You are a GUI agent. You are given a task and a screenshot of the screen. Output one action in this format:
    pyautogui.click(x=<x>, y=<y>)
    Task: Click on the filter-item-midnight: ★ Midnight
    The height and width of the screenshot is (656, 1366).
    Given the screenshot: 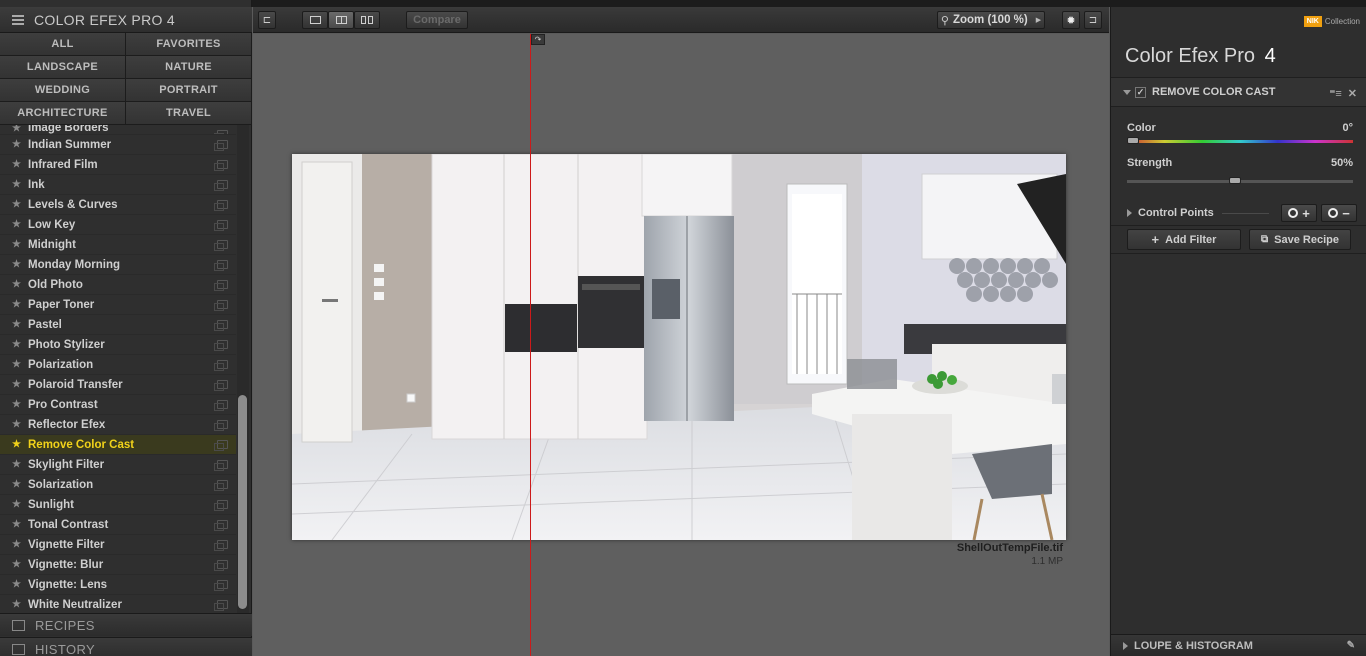 What is the action you would take?
    pyautogui.click(x=118, y=245)
    